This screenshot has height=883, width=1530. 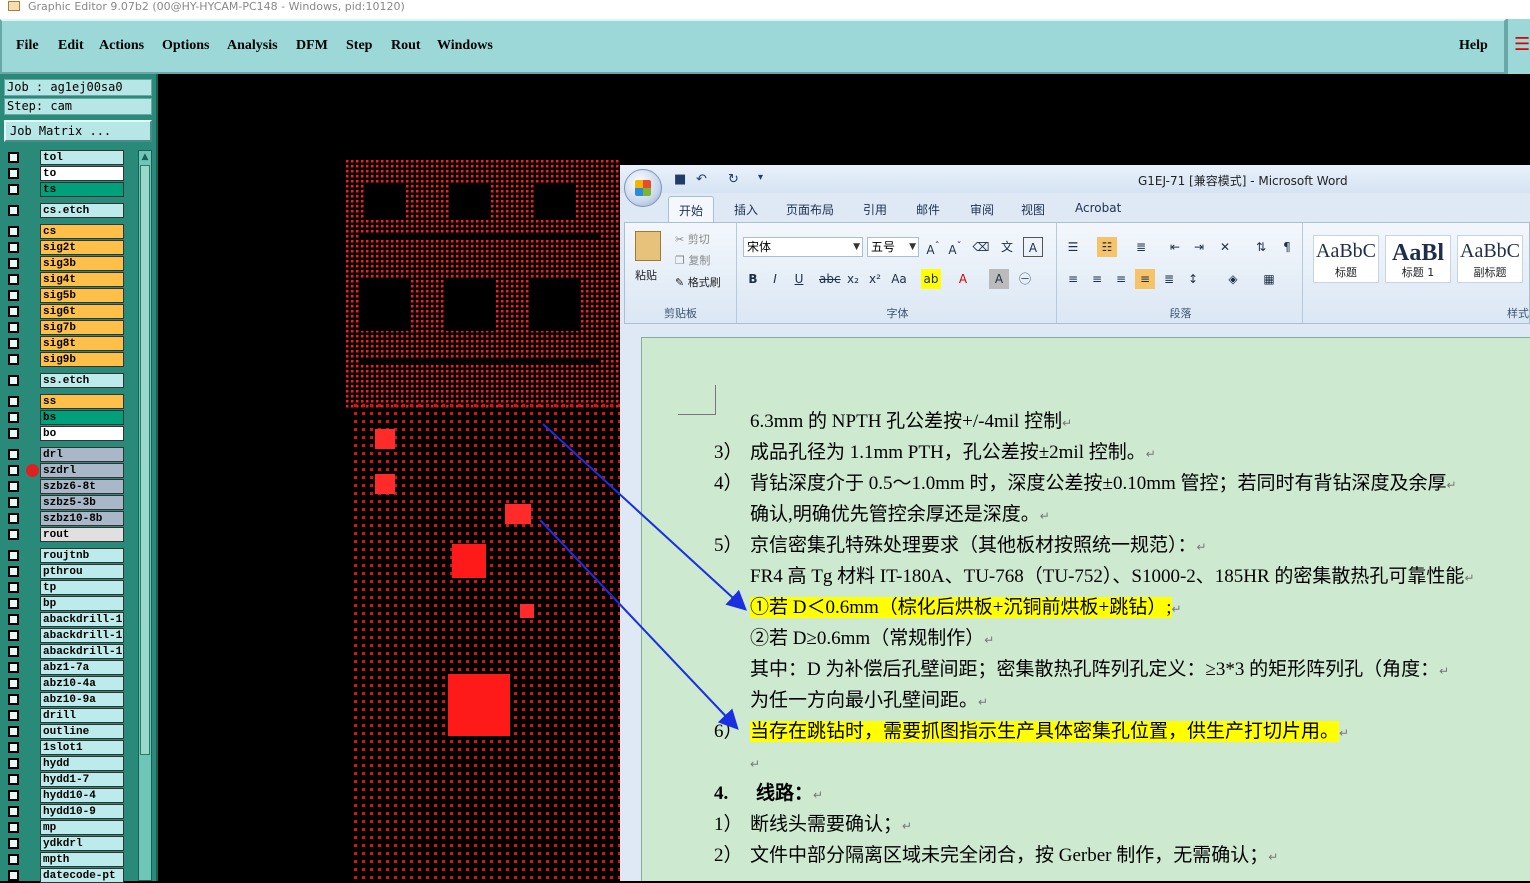 What do you see at coordinates (66, 327) in the screenshot?
I see `layer-row-sig7b: sig7b` at bounding box center [66, 327].